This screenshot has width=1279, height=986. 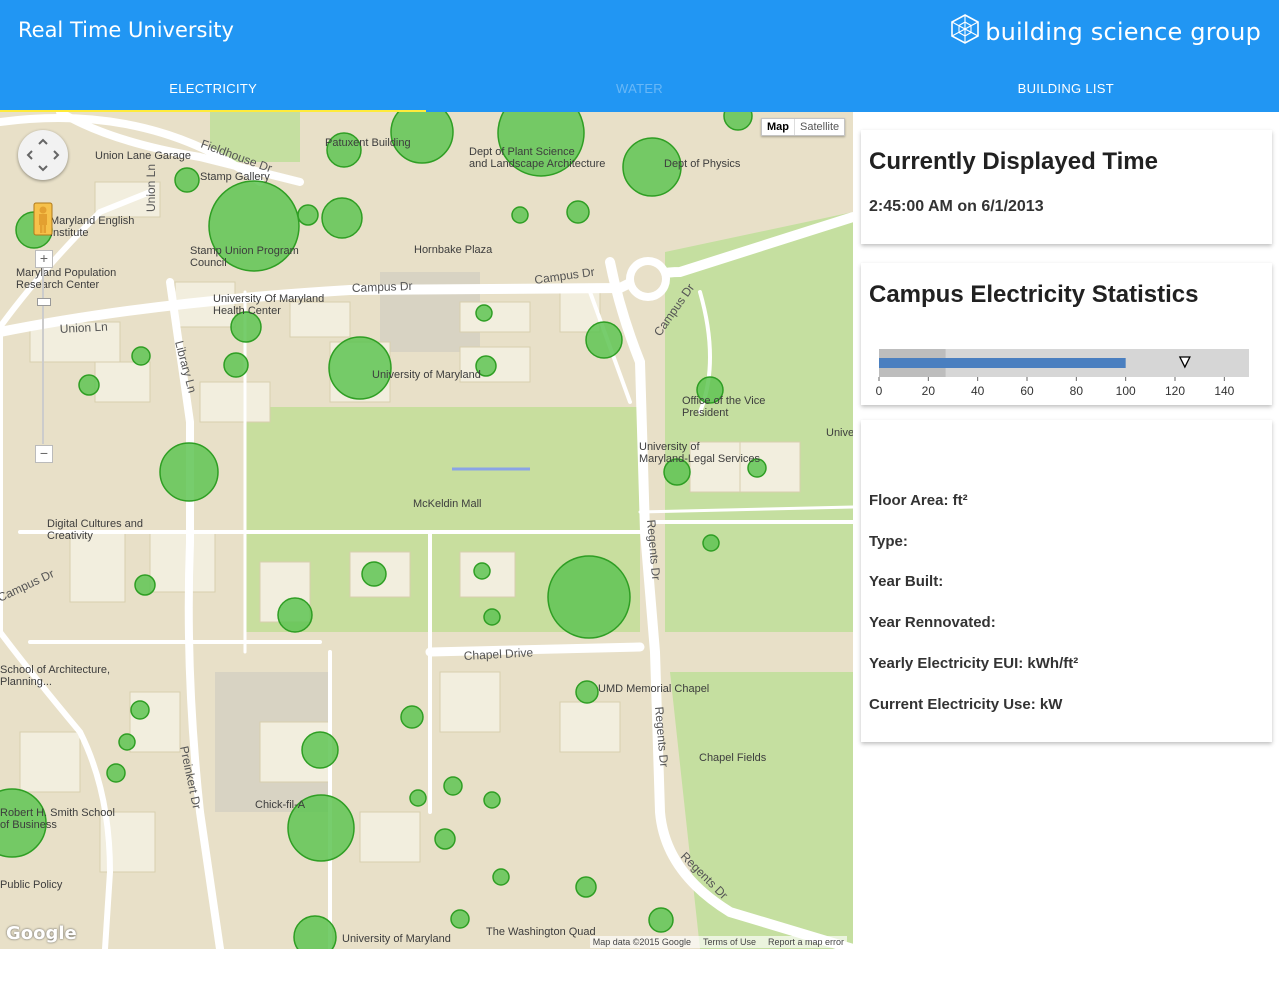 What do you see at coordinates (929, 391) in the screenshot?
I see `bullet-tick-label: 20` at bounding box center [929, 391].